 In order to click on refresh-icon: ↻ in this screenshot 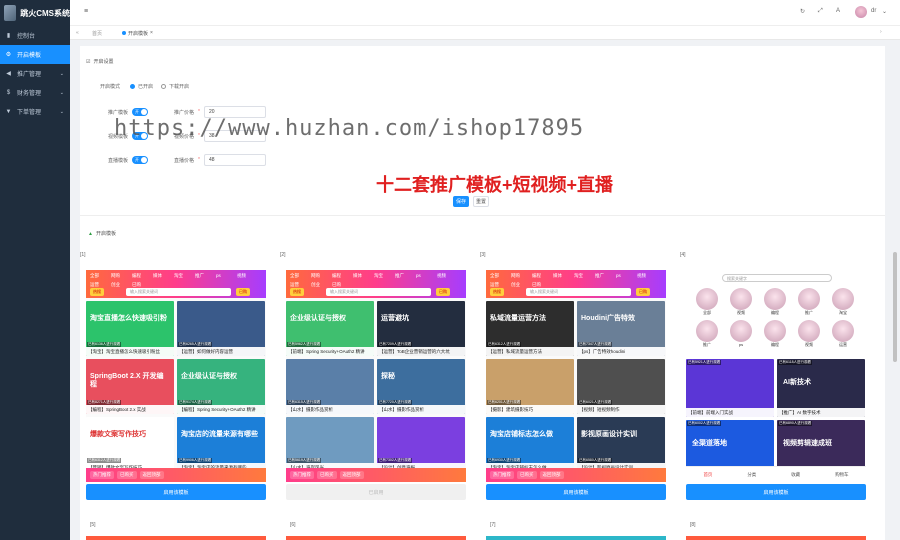, I will do `click(802, 11)`.